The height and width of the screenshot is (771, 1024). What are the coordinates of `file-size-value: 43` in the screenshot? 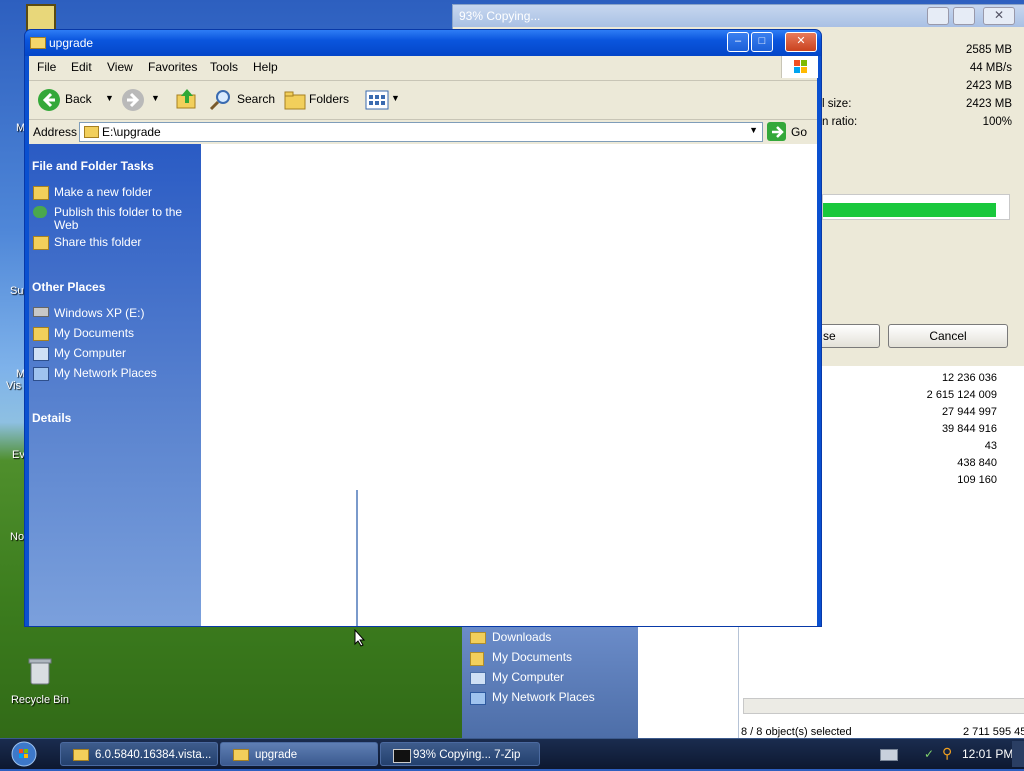 It's located at (990, 446).